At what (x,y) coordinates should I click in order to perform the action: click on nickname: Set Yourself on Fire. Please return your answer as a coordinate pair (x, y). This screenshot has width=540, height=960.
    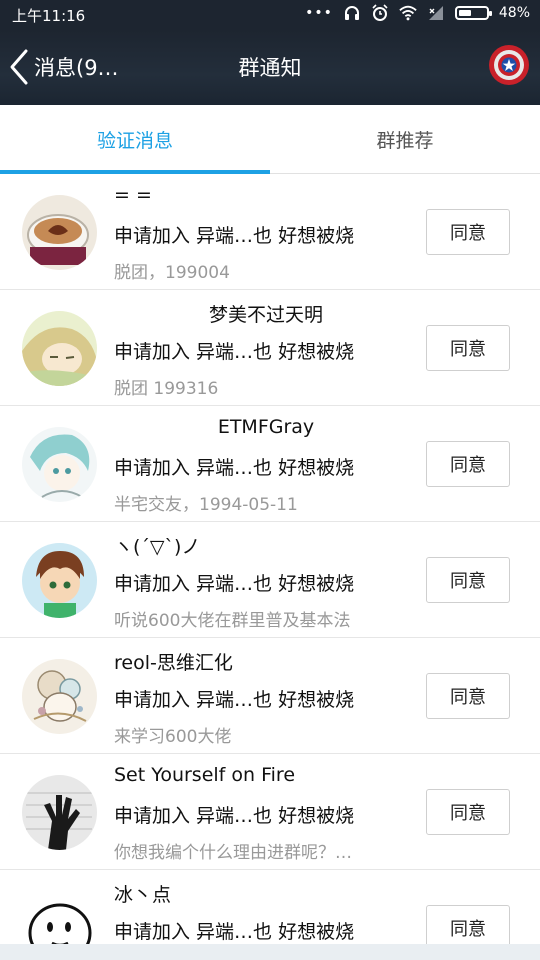
    Looking at the image, I should click on (205, 775).